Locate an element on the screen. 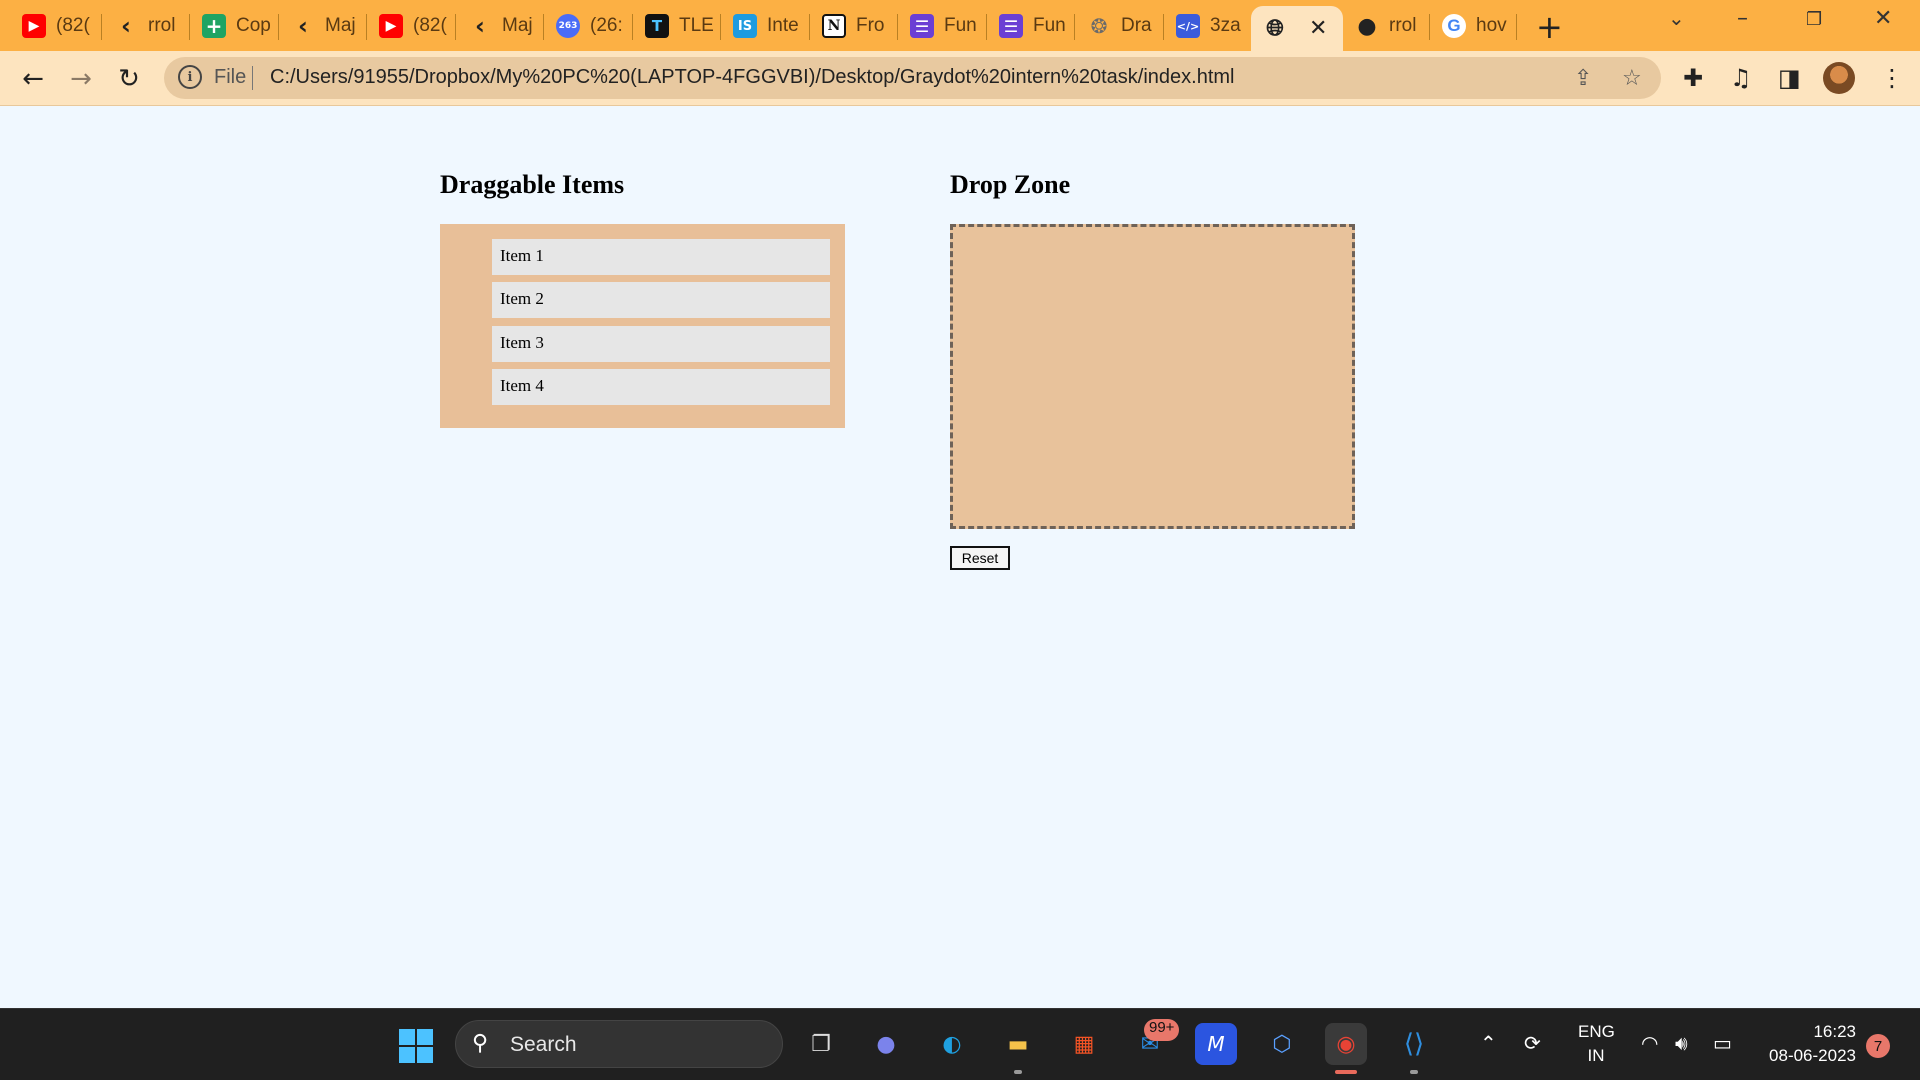 This screenshot has width=1920, height=1080. new-tab-button: + is located at coordinates (1549, 27).